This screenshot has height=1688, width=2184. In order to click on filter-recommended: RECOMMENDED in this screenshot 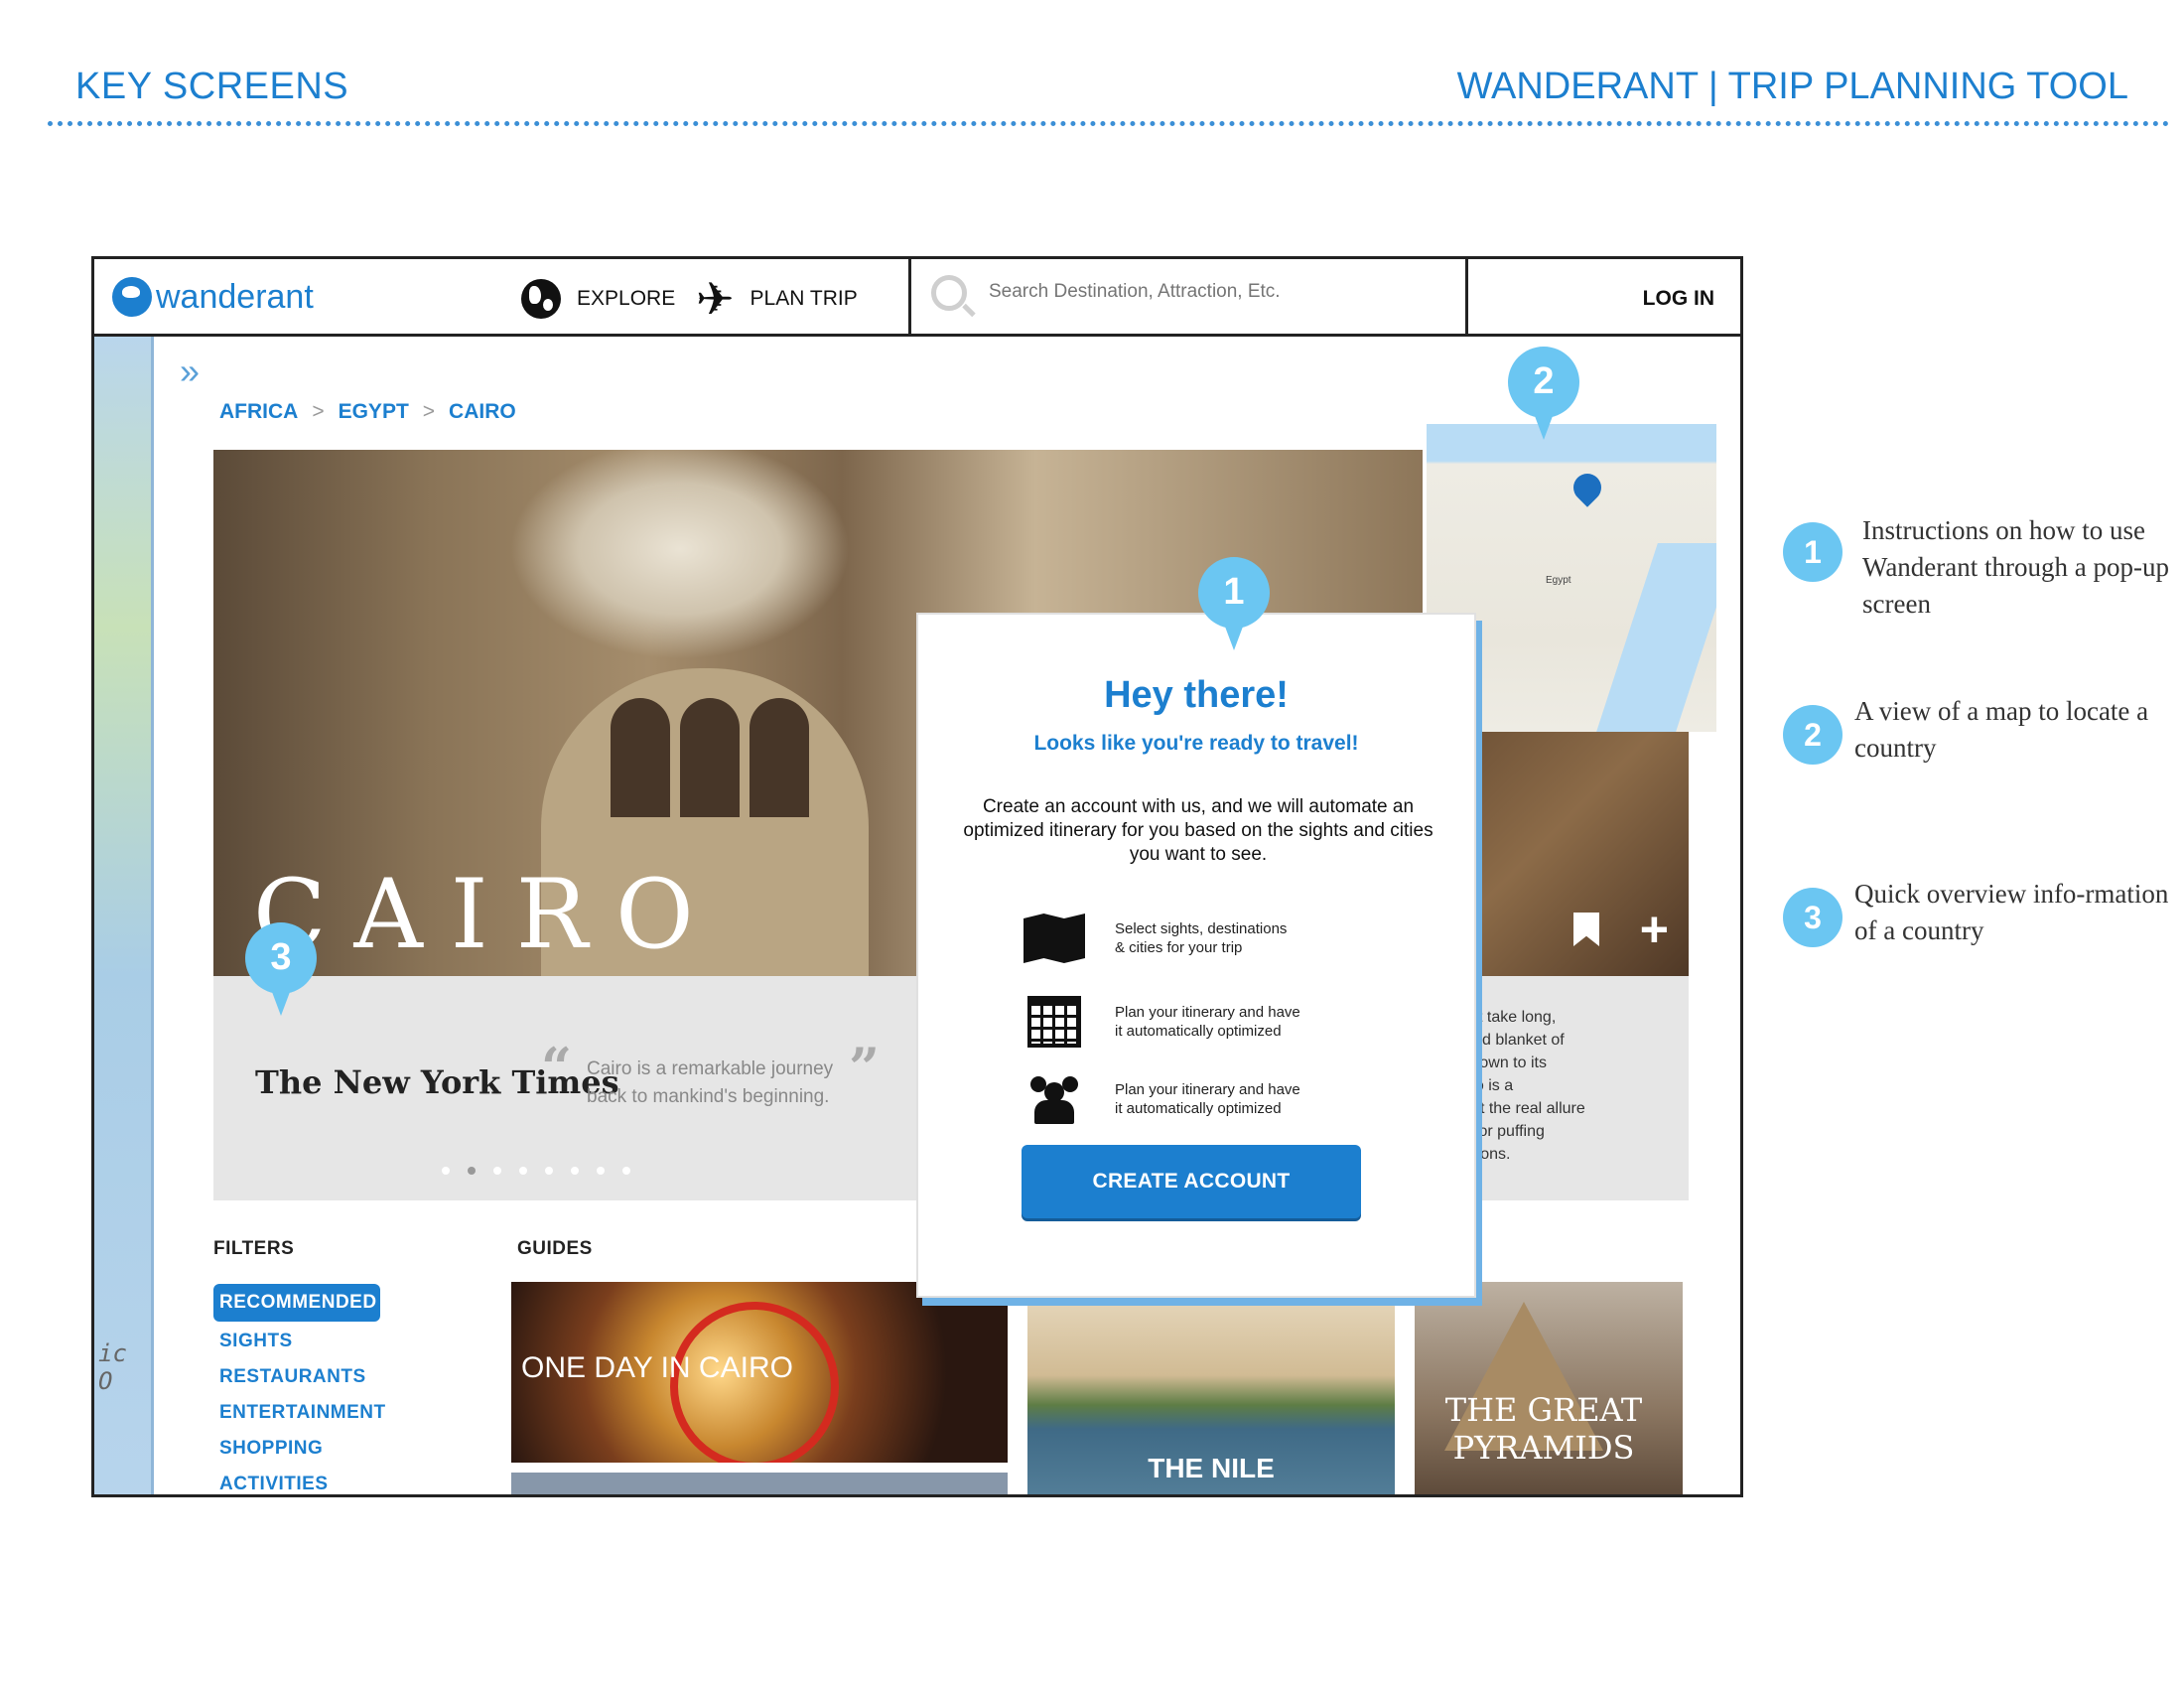, I will do `click(296, 1303)`.